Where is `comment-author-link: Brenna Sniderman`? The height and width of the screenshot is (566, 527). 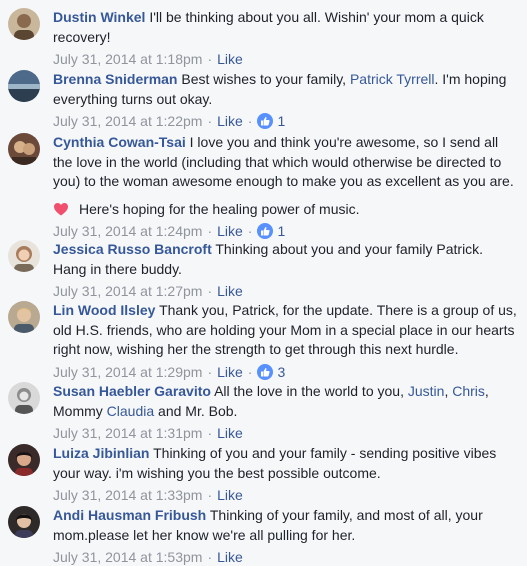 comment-author-link: Brenna Sniderman is located at coordinates (115, 79).